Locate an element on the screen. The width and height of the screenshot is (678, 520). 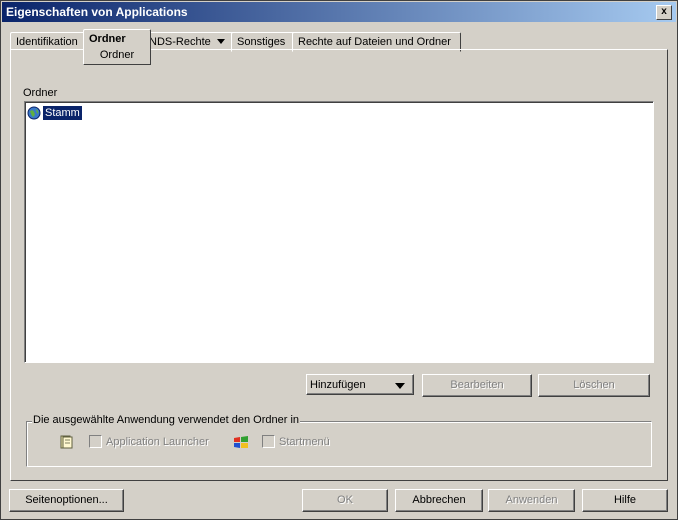
cancel-label: Abbrechen is located at coordinates (439, 500).